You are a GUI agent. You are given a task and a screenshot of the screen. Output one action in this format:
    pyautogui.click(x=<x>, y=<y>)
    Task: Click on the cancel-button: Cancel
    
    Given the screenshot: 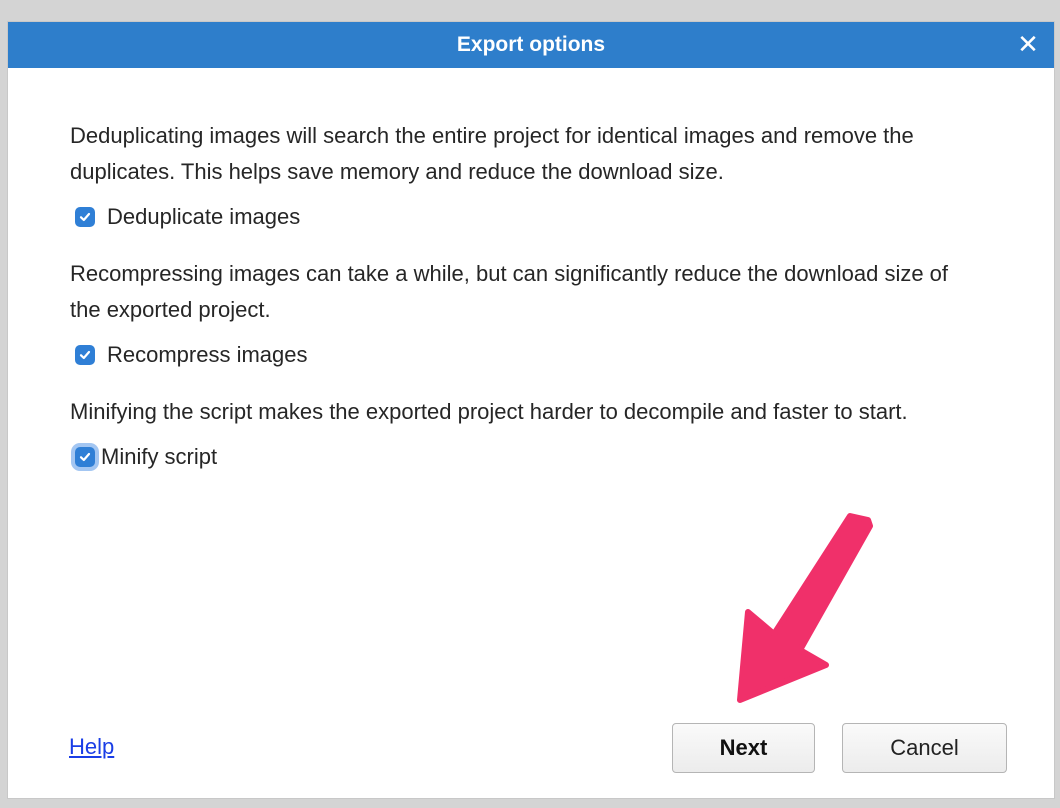 What is the action you would take?
    pyautogui.click(x=924, y=748)
    